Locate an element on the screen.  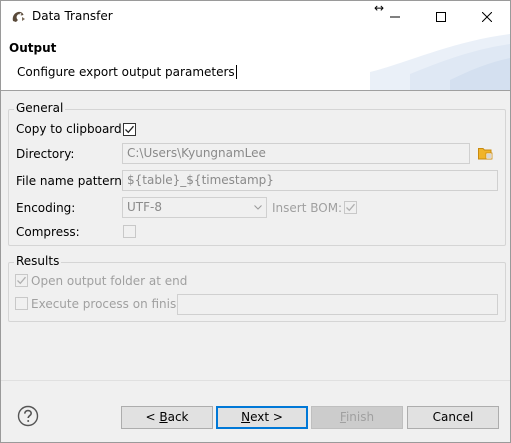
copy-to-clipboard-checkbox is located at coordinates (129, 129).